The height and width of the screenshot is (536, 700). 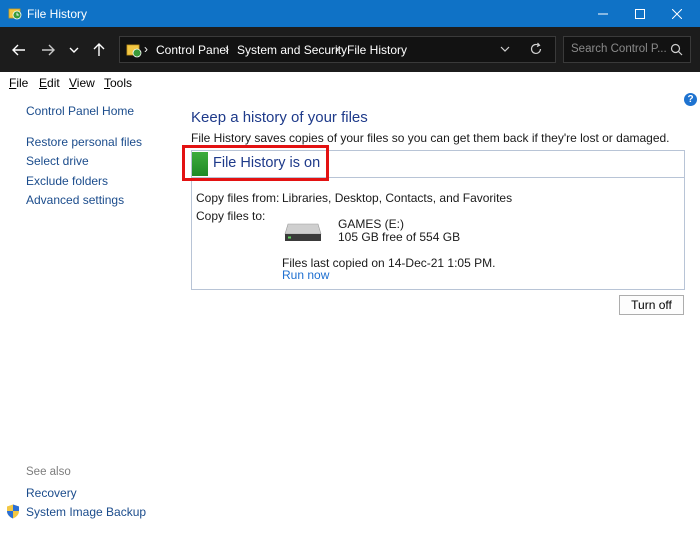 I want to click on arrow-up-icon, so click(x=99, y=49).